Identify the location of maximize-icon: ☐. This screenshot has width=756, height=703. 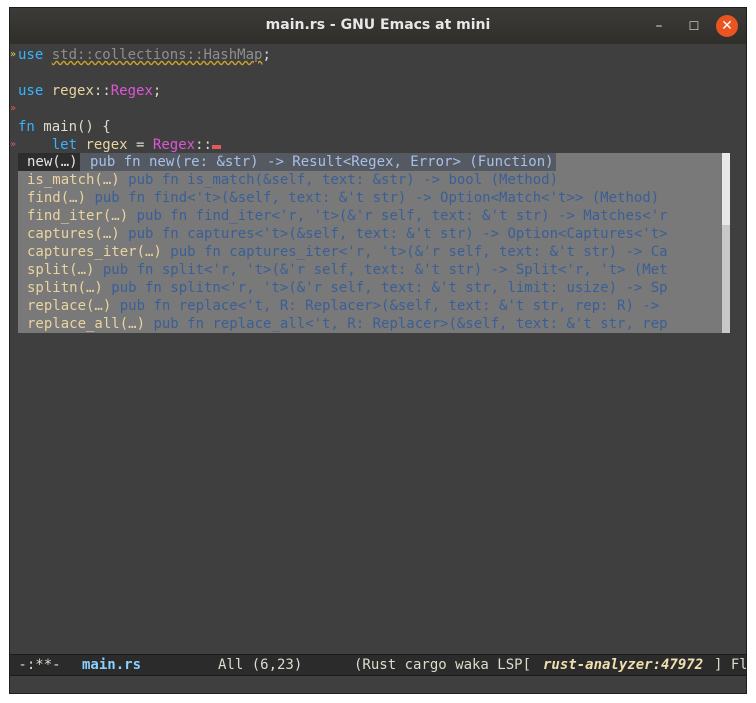
(694, 26).